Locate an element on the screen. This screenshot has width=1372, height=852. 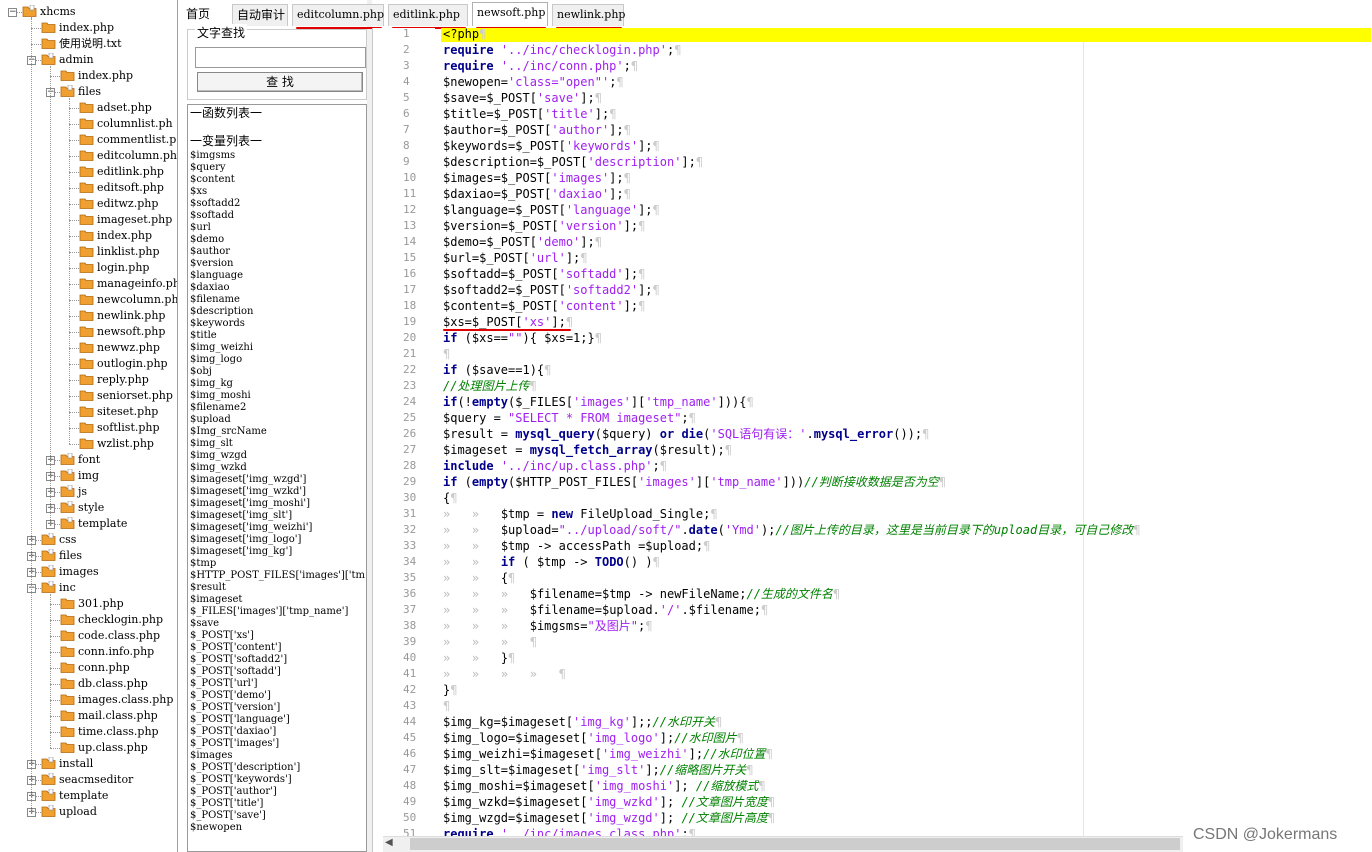
code-line: » » » $imgsms="及图片";¶ is located at coordinates (547, 626).